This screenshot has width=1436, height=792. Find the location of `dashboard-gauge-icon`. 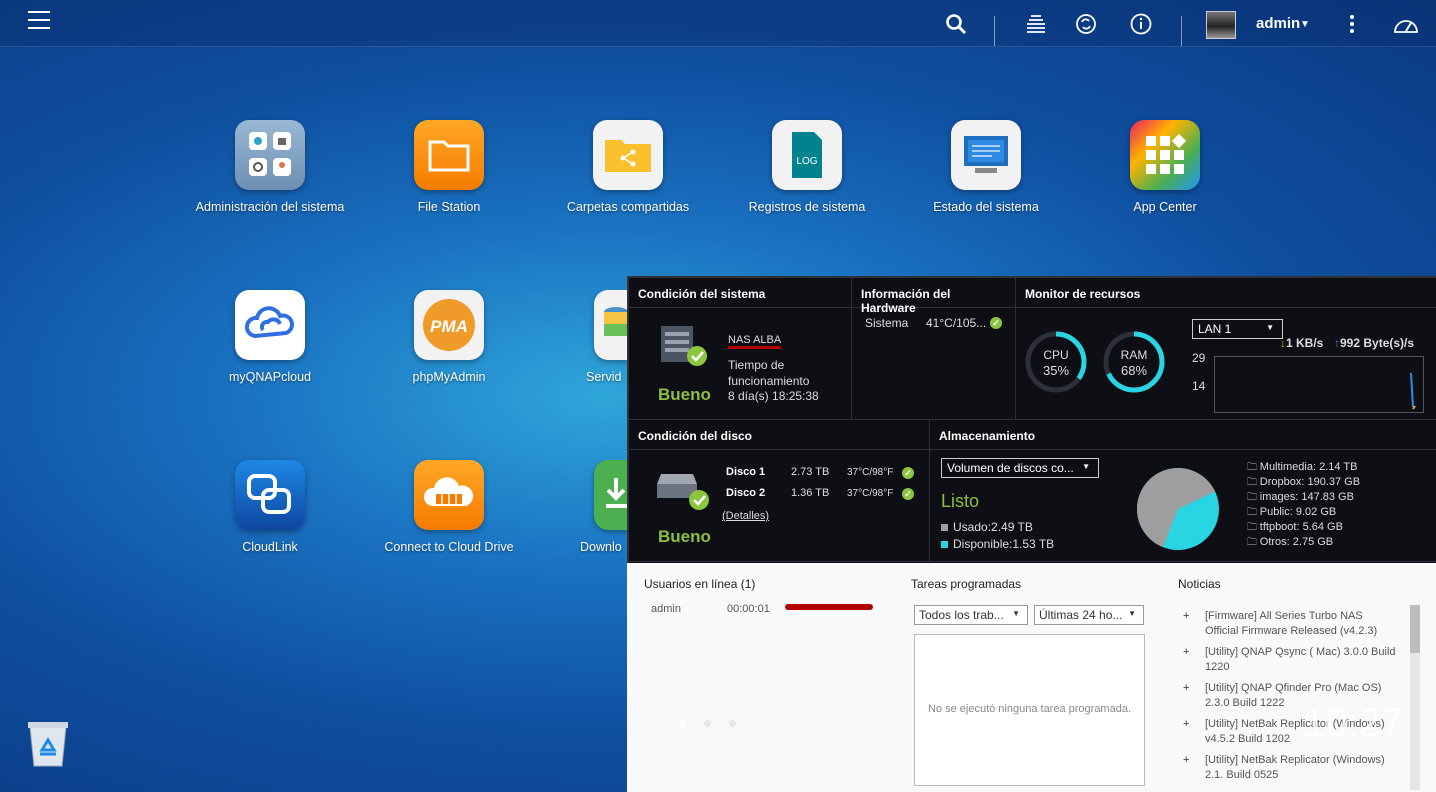

dashboard-gauge-icon is located at coordinates (1406, 24).